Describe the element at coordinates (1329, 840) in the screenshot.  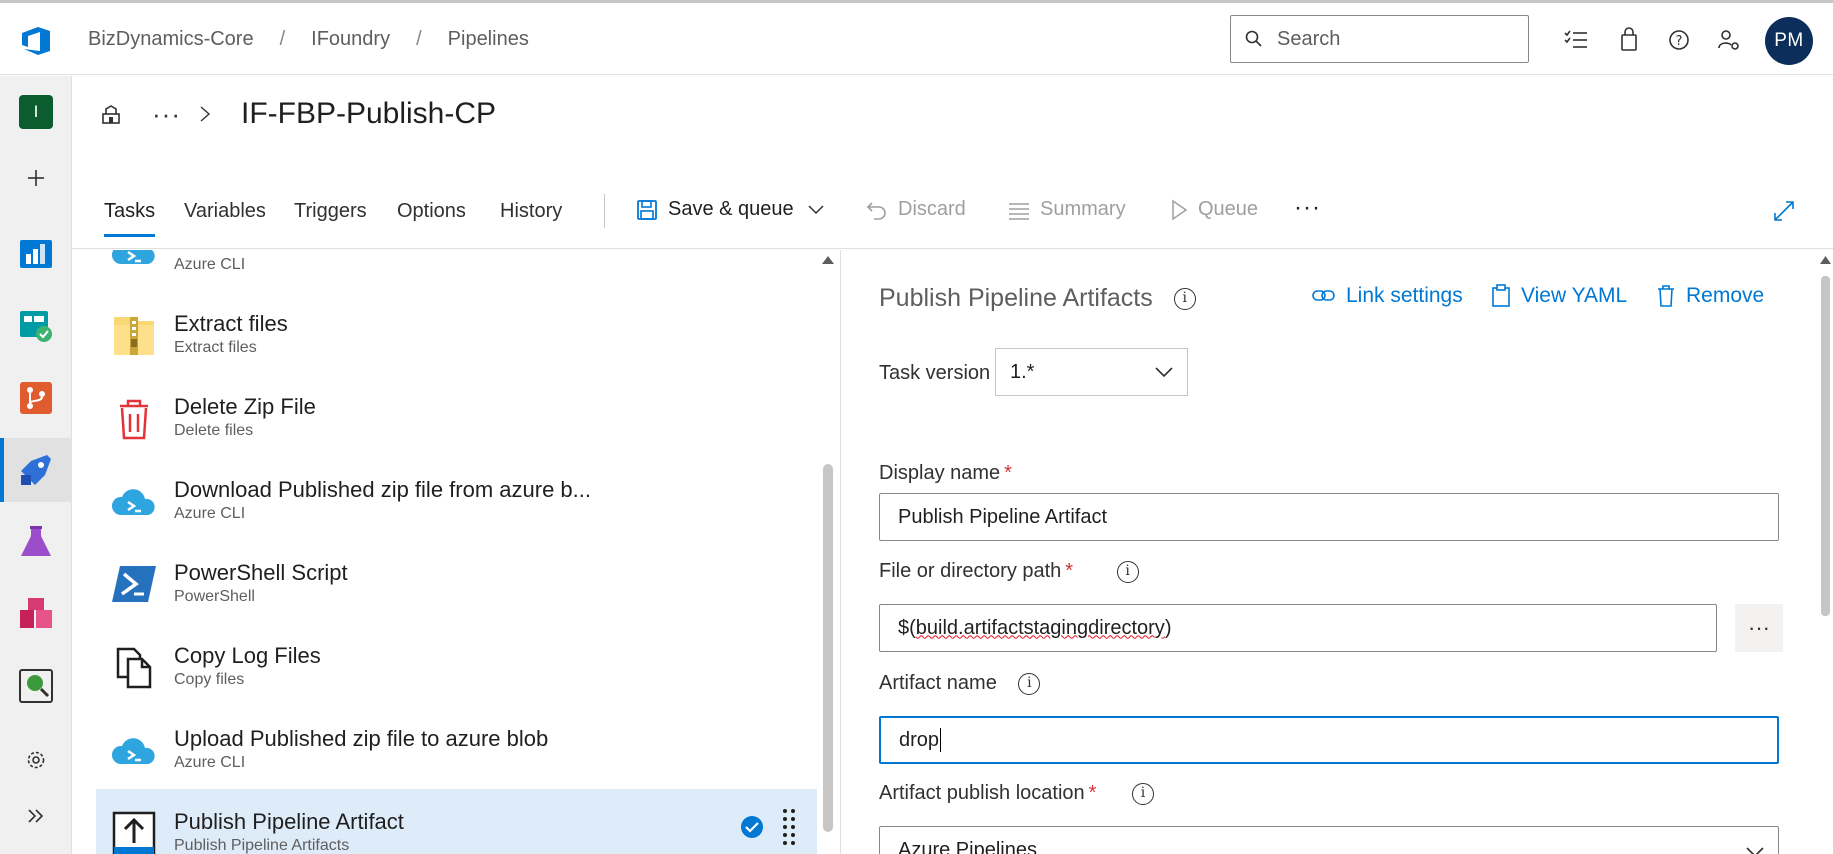
I see `publish-location-select: Azure Pipelines` at that location.